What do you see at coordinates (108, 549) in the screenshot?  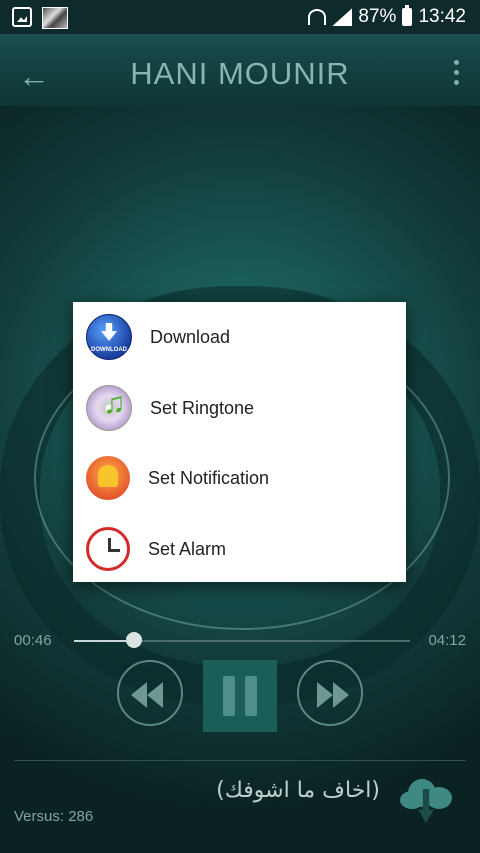 I see `alarm-clock-icon` at bounding box center [108, 549].